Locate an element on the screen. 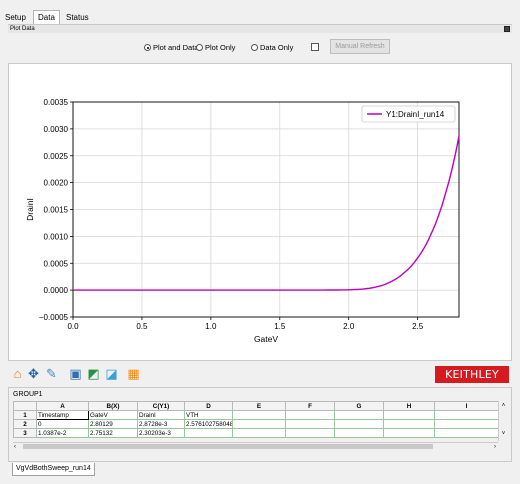 The height and width of the screenshot is (484, 520). column-header: G is located at coordinates (359, 406).